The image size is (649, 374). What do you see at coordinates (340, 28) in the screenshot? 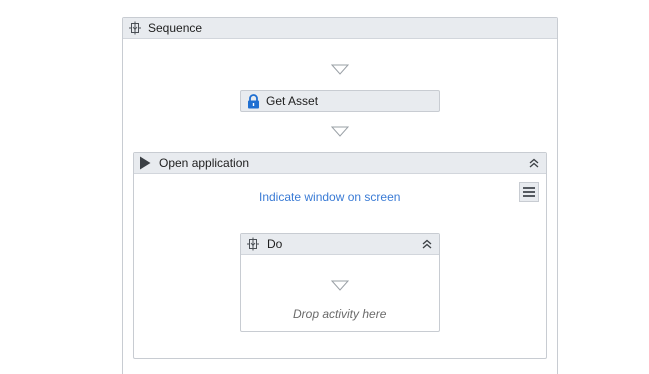
I see `sequence-header: Sequence` at bounding box center [340, 28].